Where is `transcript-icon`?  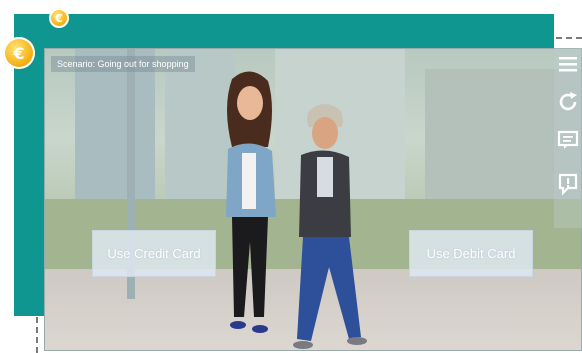
transcript-icon is located at coordinates (568, 140).